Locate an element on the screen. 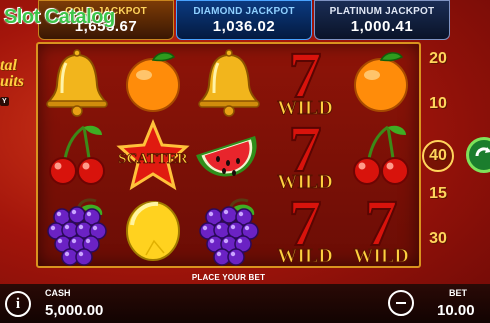 The height and width of the screenshot is (323, 490). platinum-jackpot-value: 1,000.41 is located at coordinates (382, 26).